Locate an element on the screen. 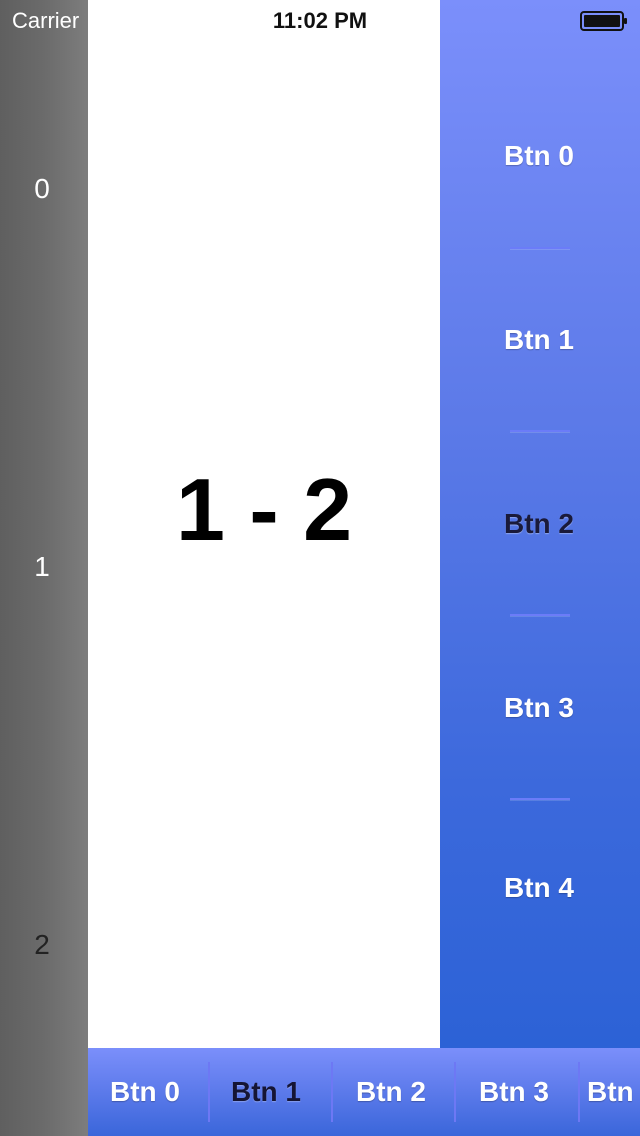 This screenshot has width=640, height=1136. bottom-btn-1: Btn 1 is located at coordinates (266, 1092).